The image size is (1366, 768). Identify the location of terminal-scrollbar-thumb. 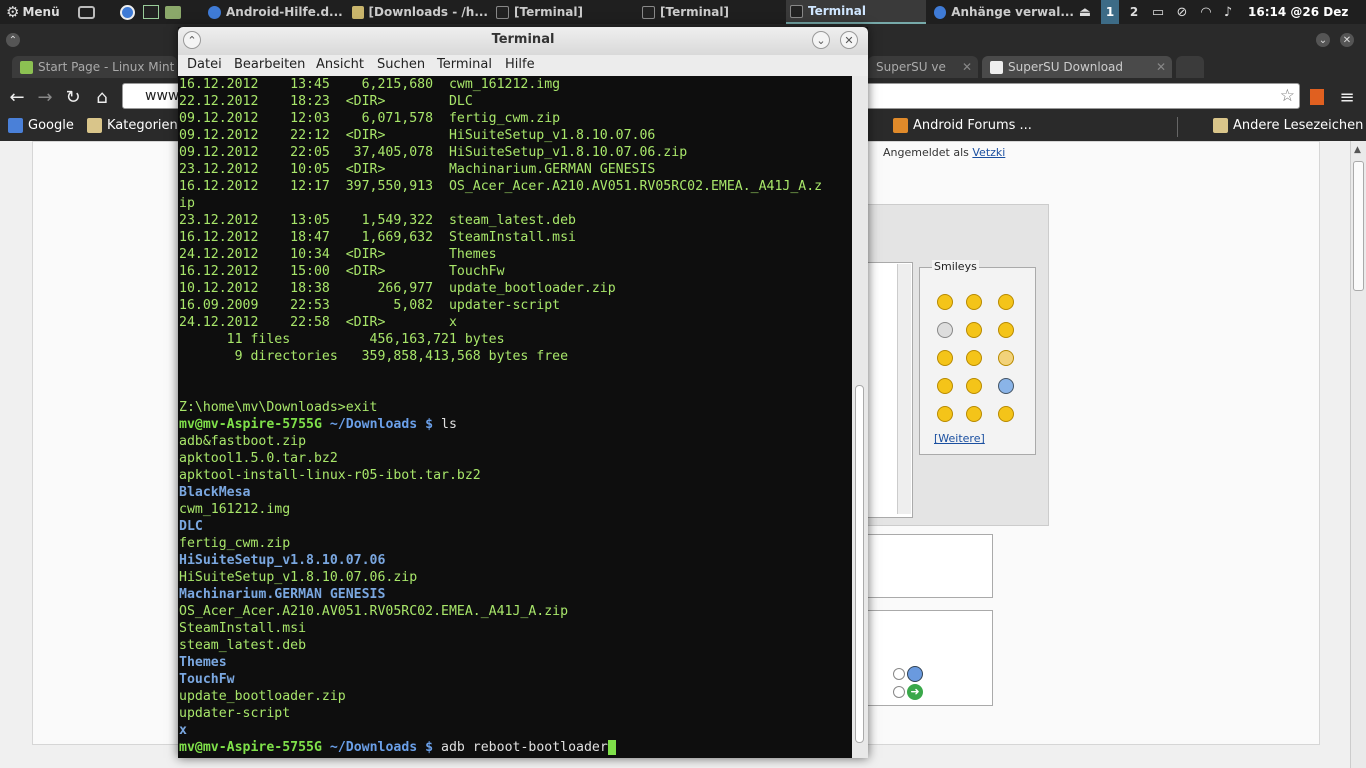
(859, 564).